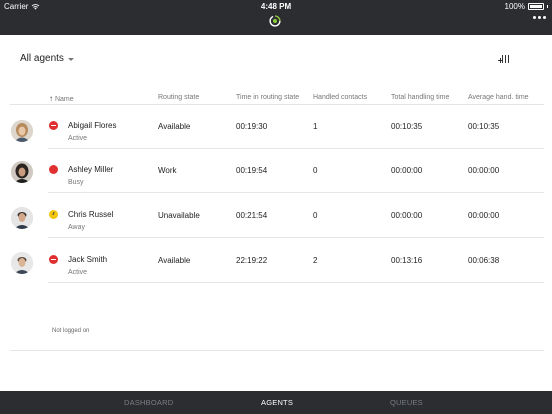 Image resolution: width=552 pixels, height=414 pixels. What do you see at coordinates (340, 97) in the screenshot?
I see `column-header-handled-contacts: Handled contacts` at bounding box center [340, 97].